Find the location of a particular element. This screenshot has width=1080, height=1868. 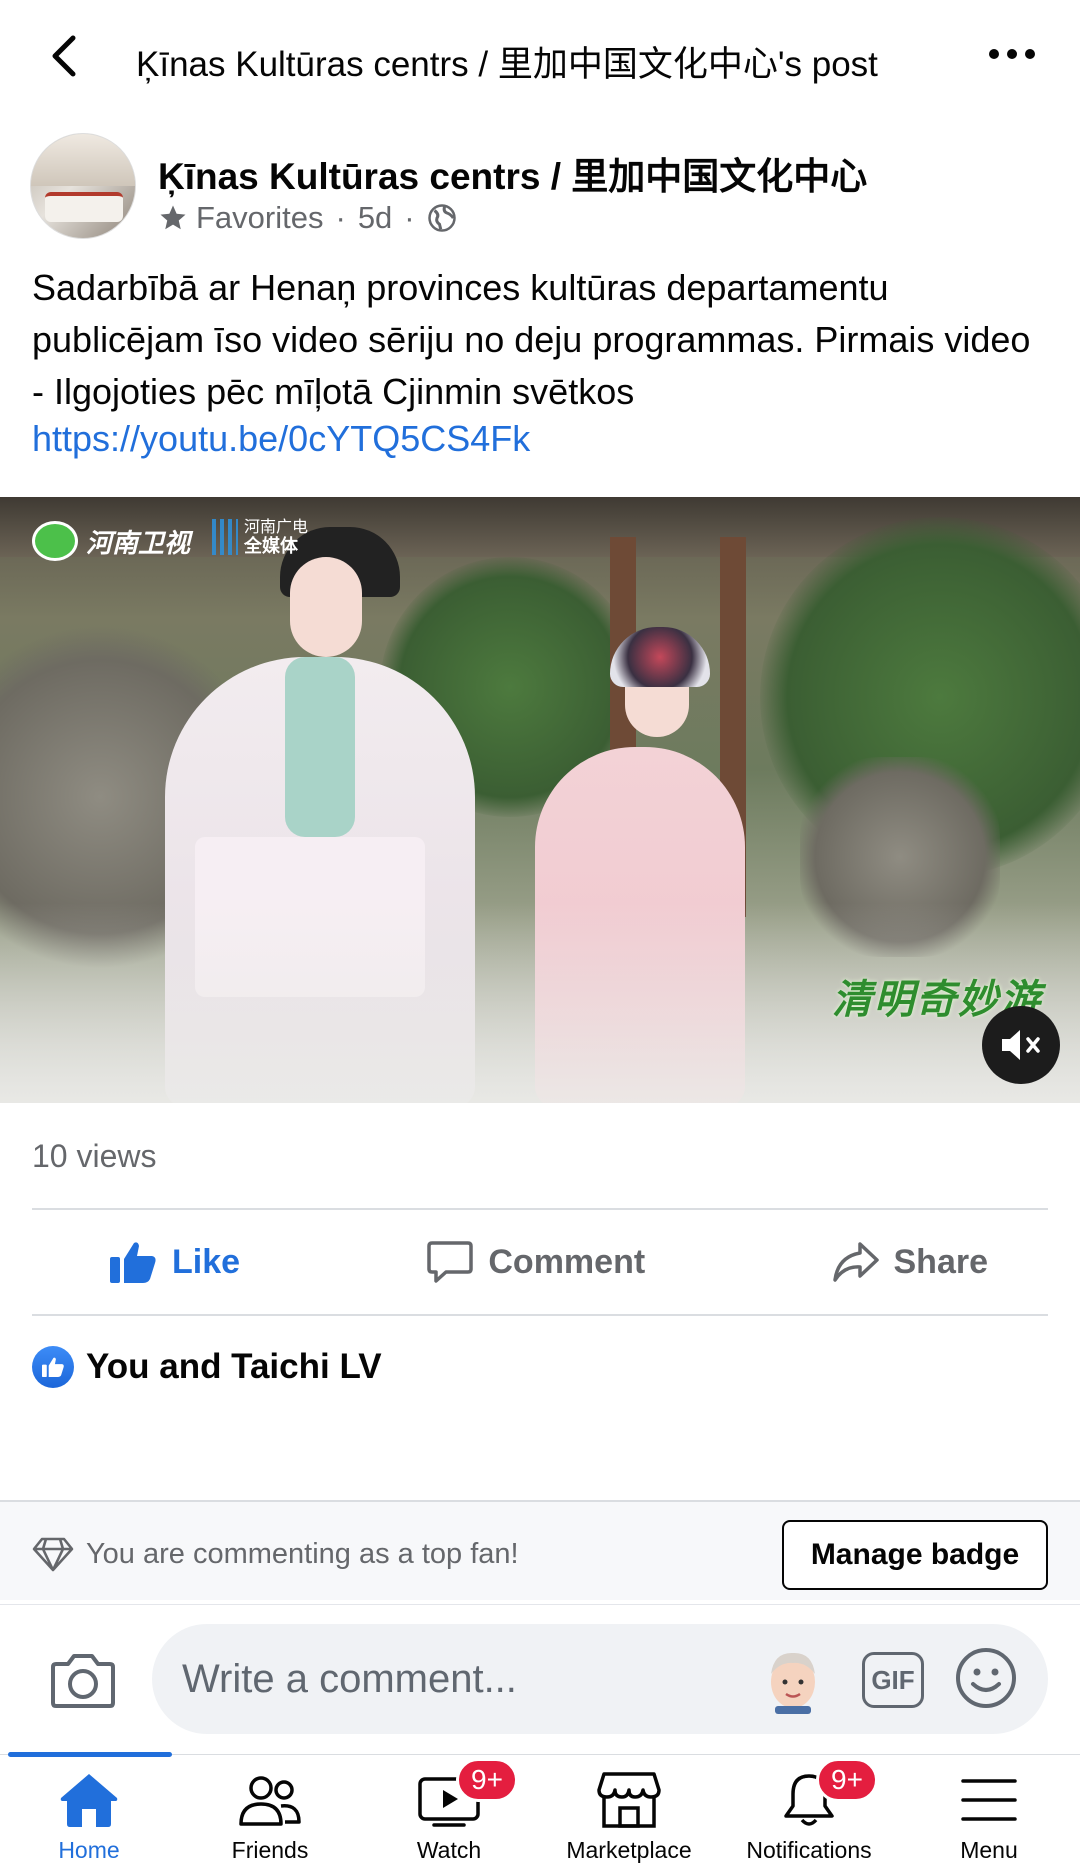

manage-badge-button: Manage badge is located at coordinates (915, 1555).